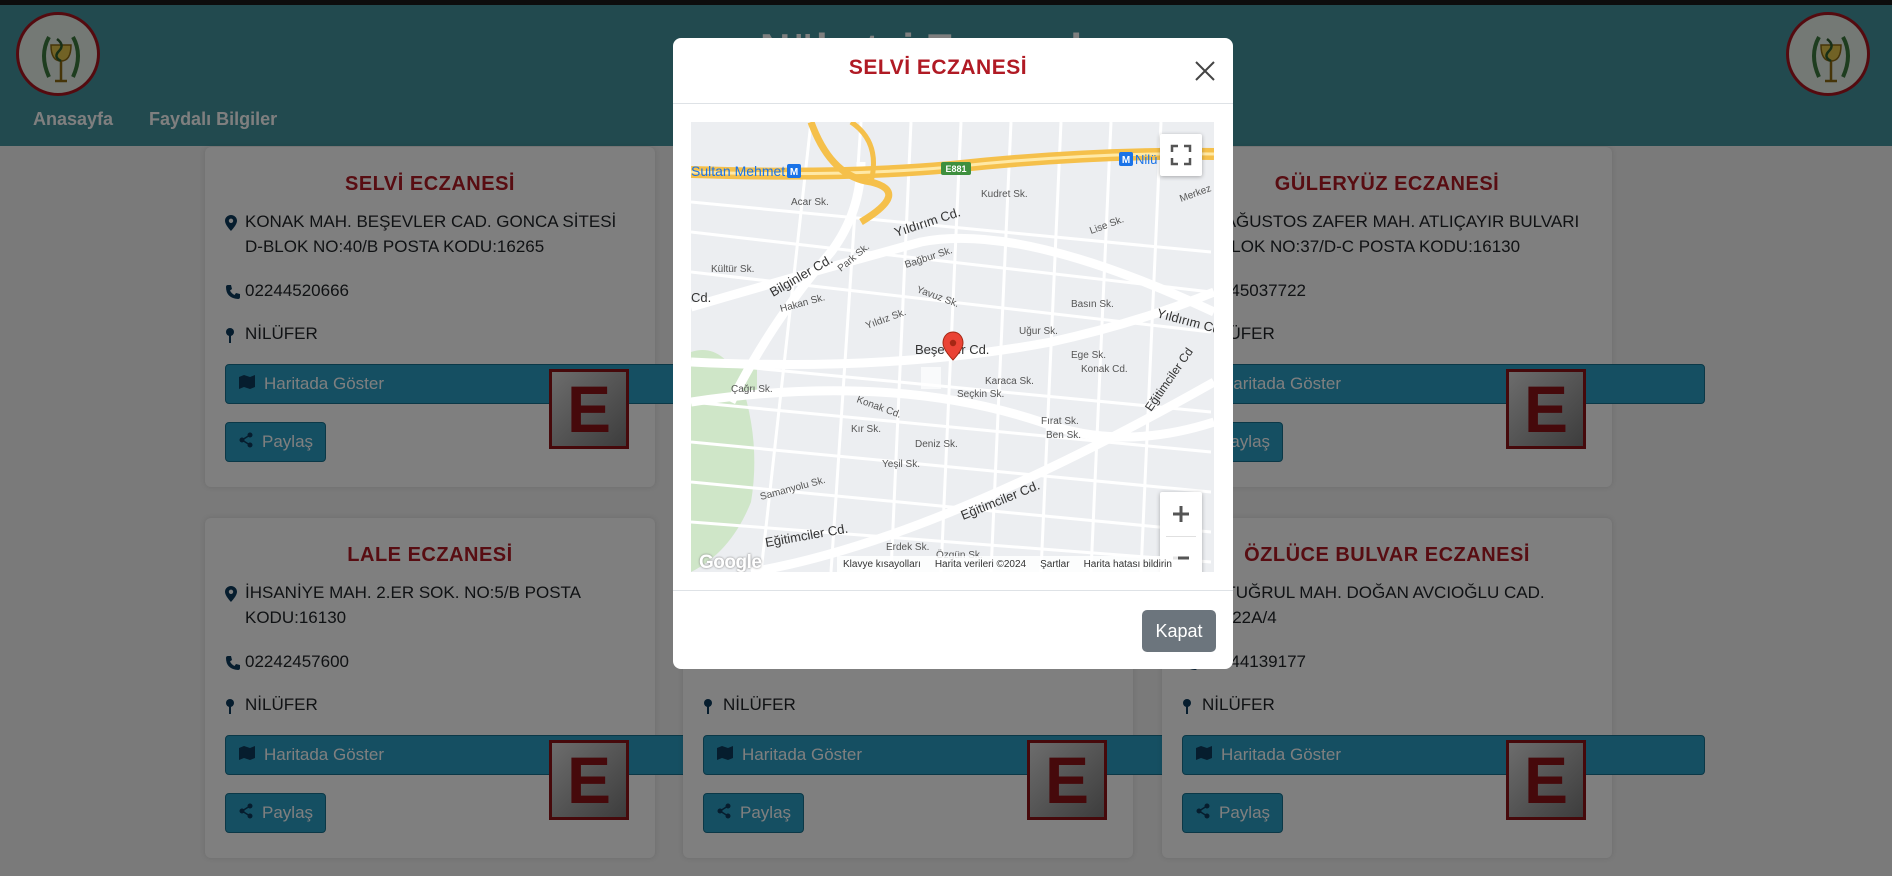 Image resolution: width=1892 pixels, height=876 pixels. Describe the element at coordinates (806, 535) in the screenshot. I see `svg-text: Eğitimciler Cd.` at that location.